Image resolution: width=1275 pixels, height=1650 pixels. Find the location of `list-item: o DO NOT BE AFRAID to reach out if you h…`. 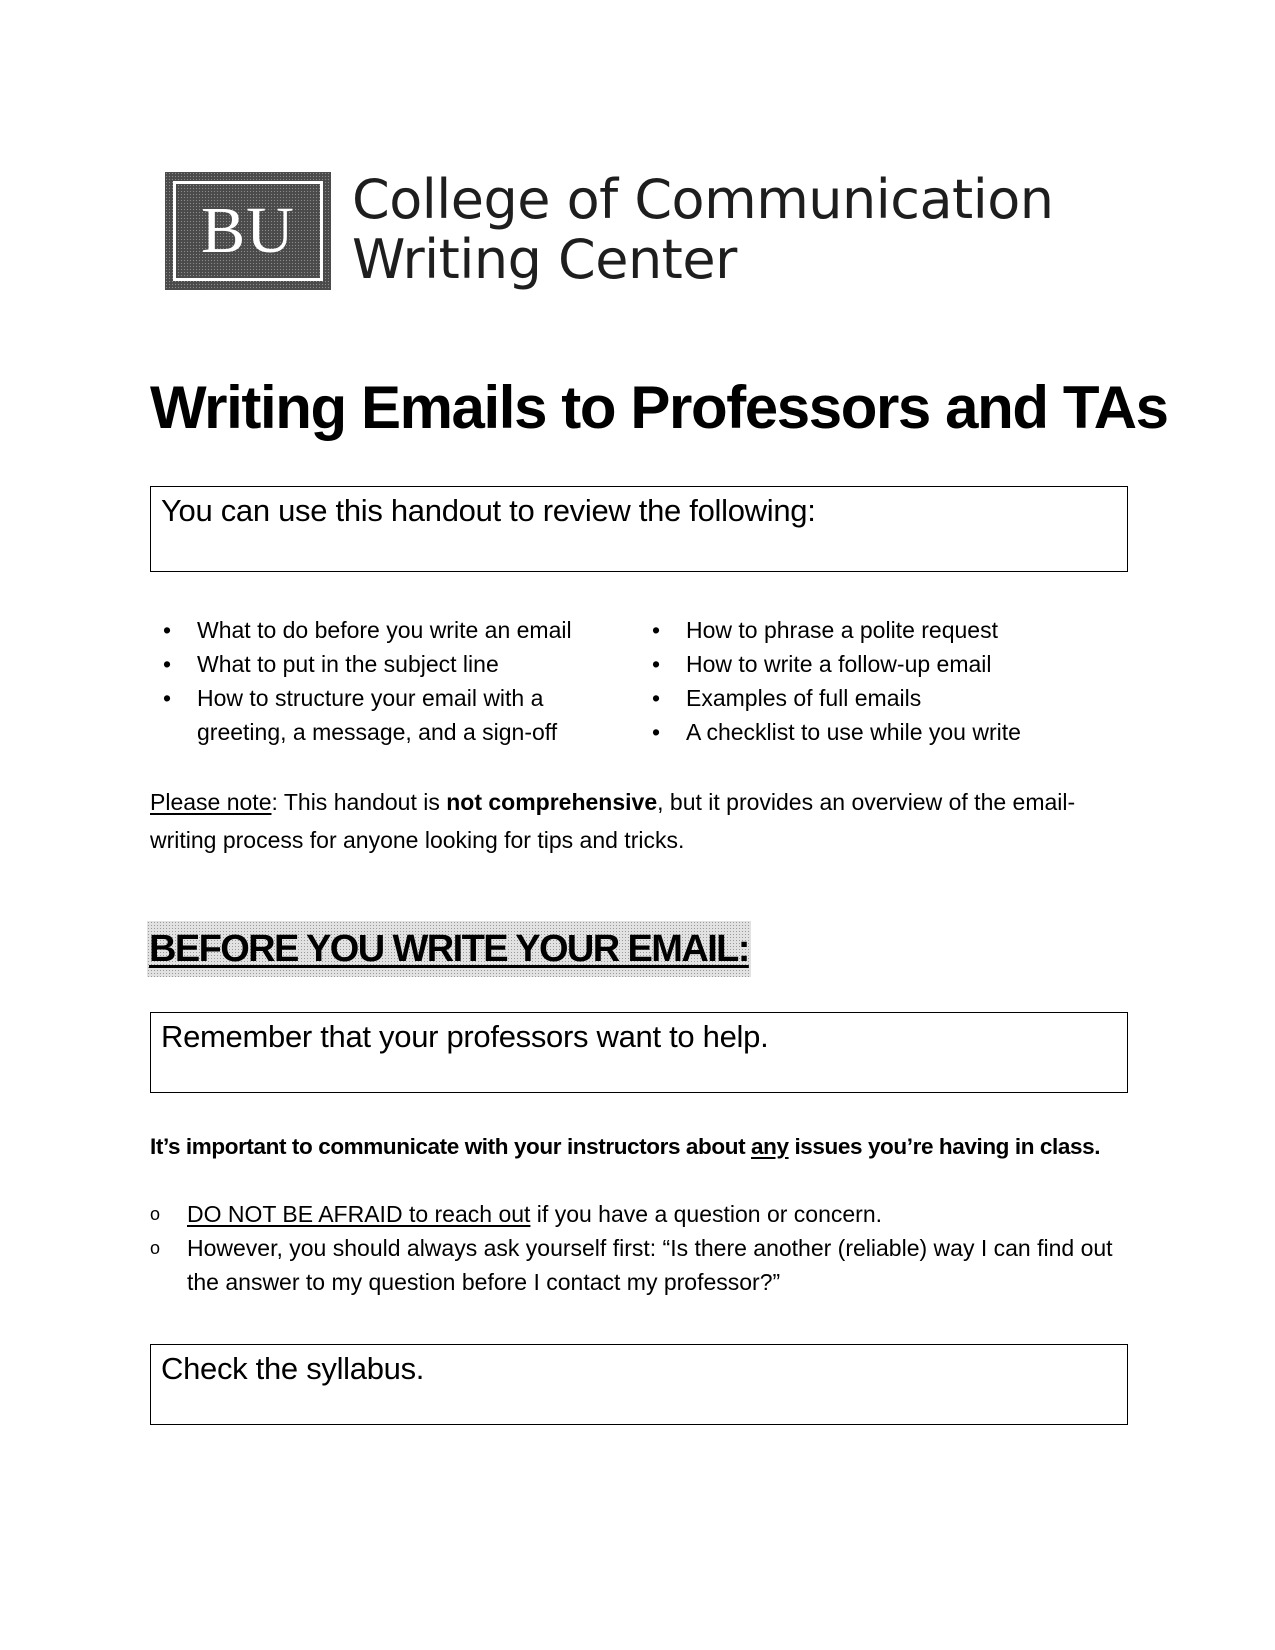

list-item: o DO NOT BE AFRAID to reach out if you h… is located at coordinates (640, 1214).